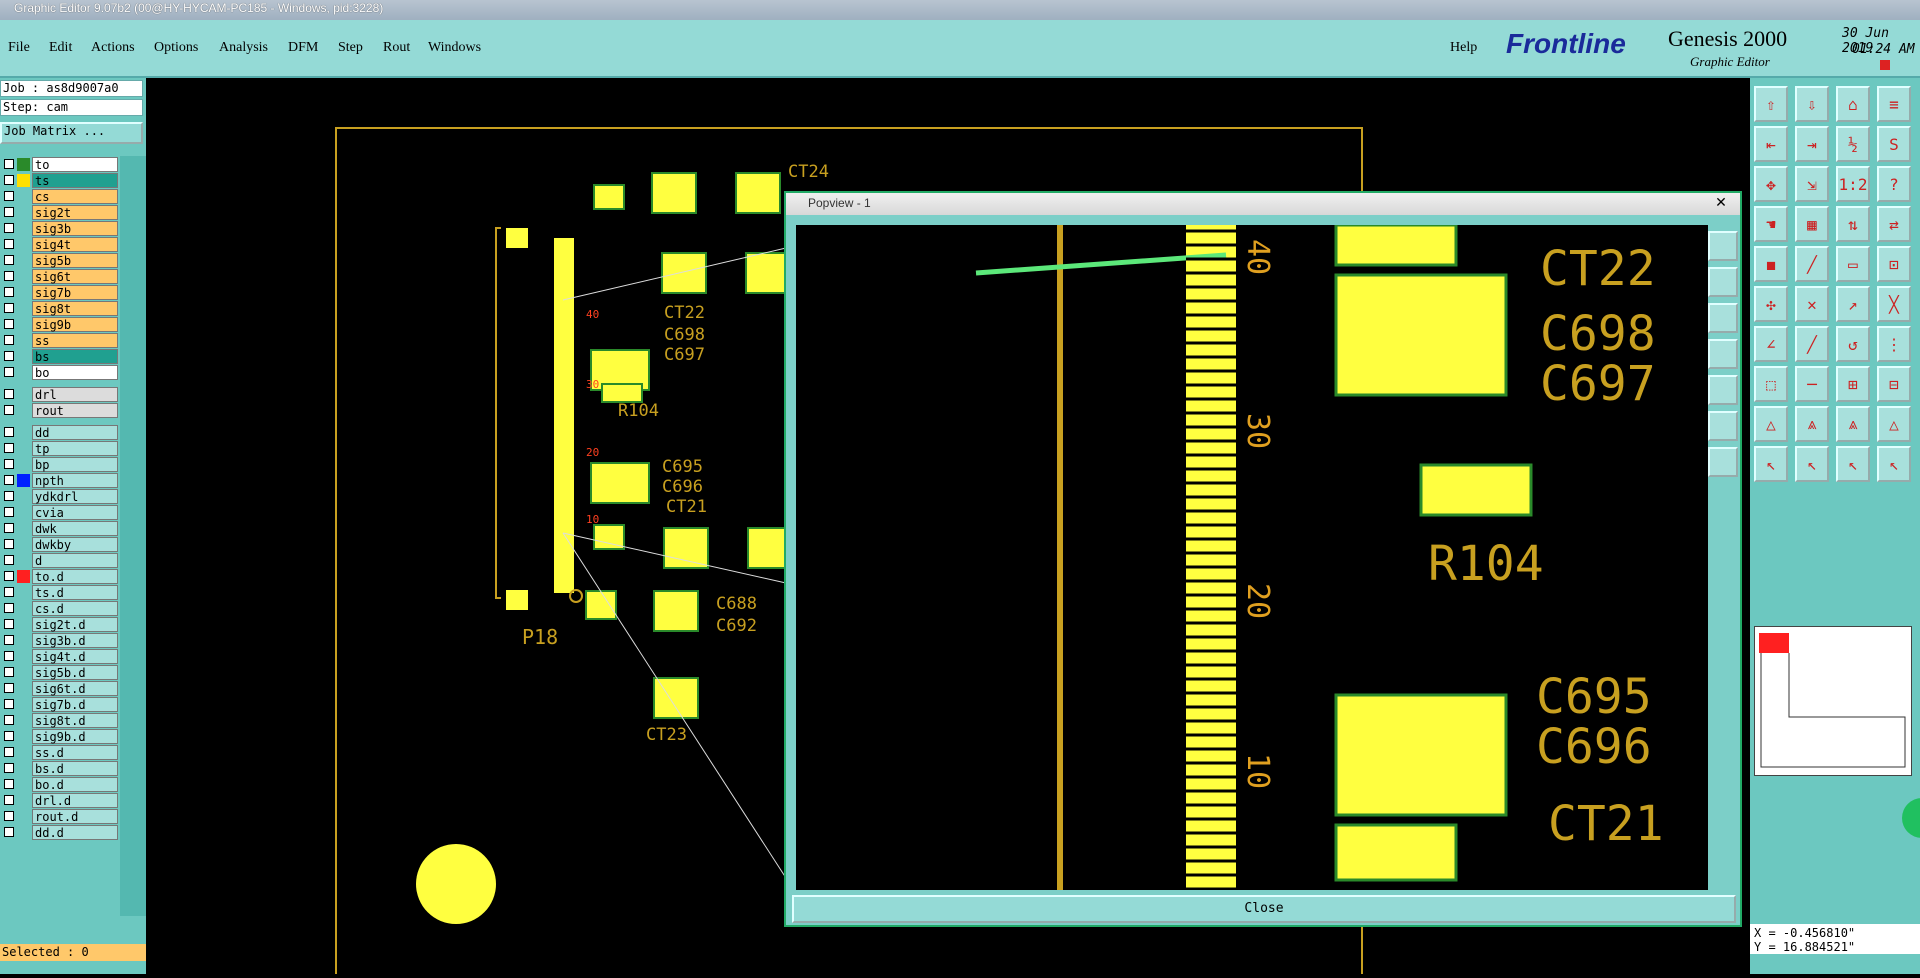 This screenshot has height=978, width=1920. What do you see at coordinates (75, 800) in the screenshot?
I see `layer-name: drl.d` at bounding box center [75, 800].